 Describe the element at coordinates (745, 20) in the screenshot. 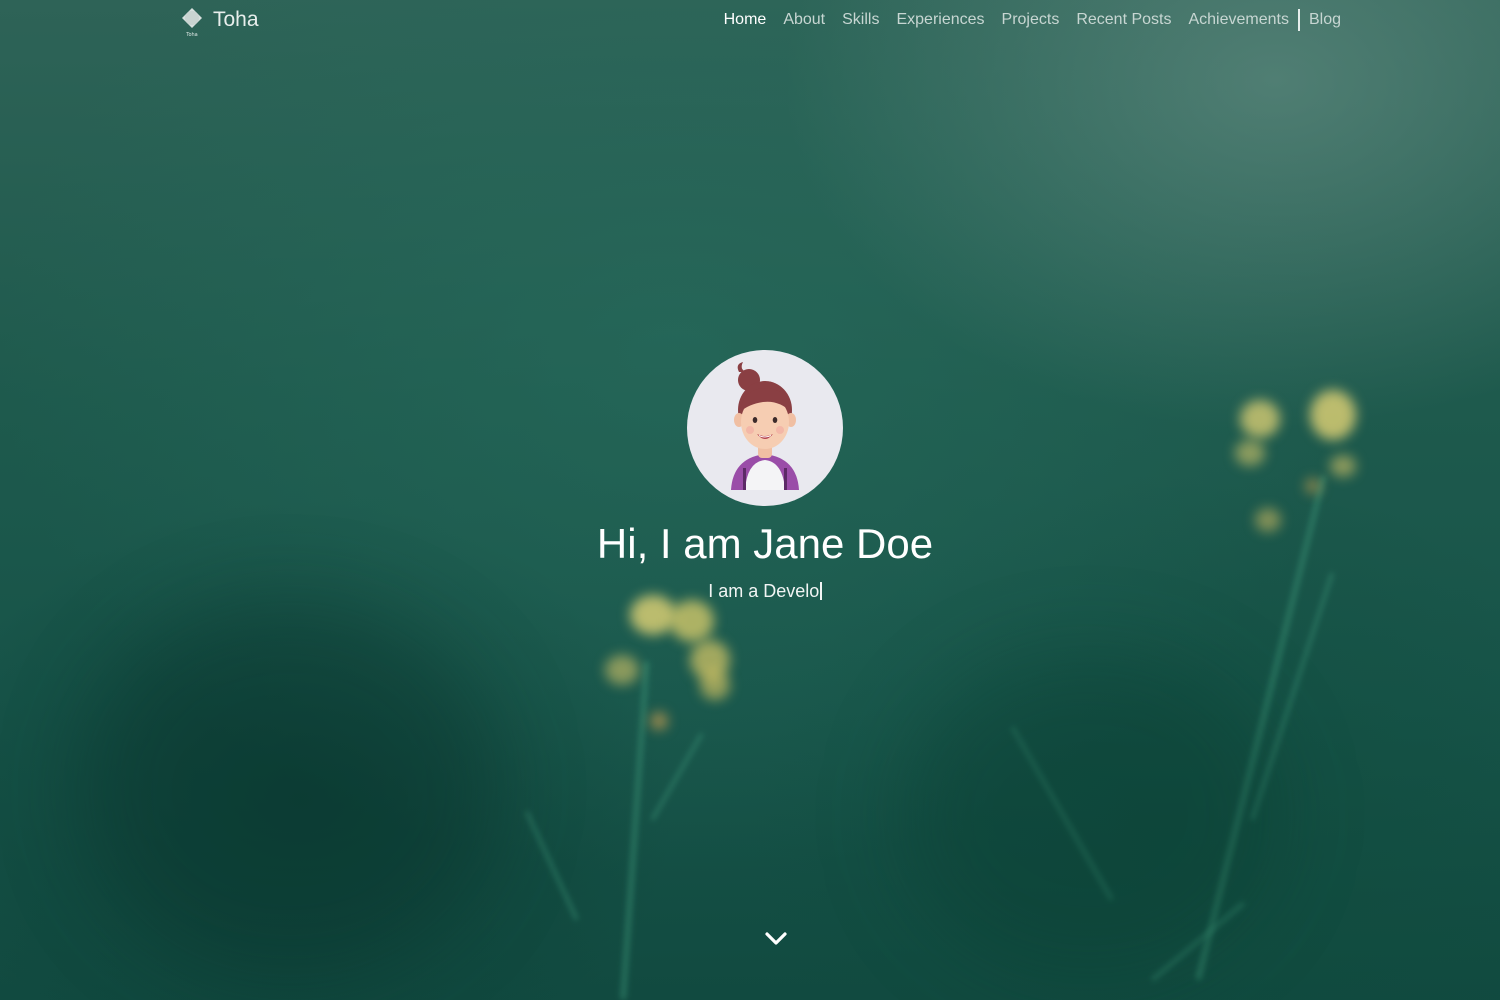

I see `nav-link-home: Home` at that location.